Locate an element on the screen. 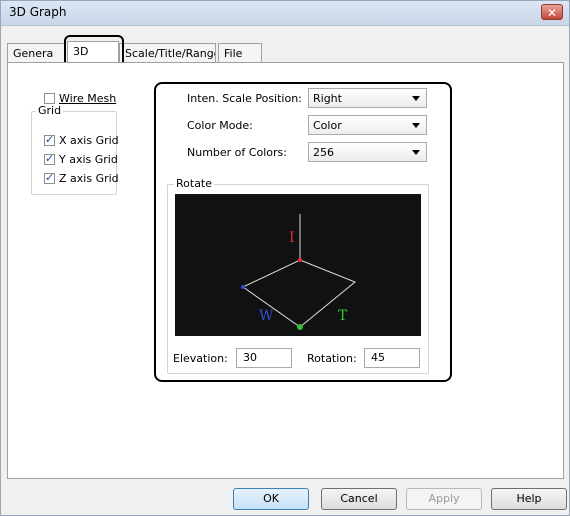 This screenshot has width=570, height=516. elevation-label: Elevation: is located at coordinates (200, 358).